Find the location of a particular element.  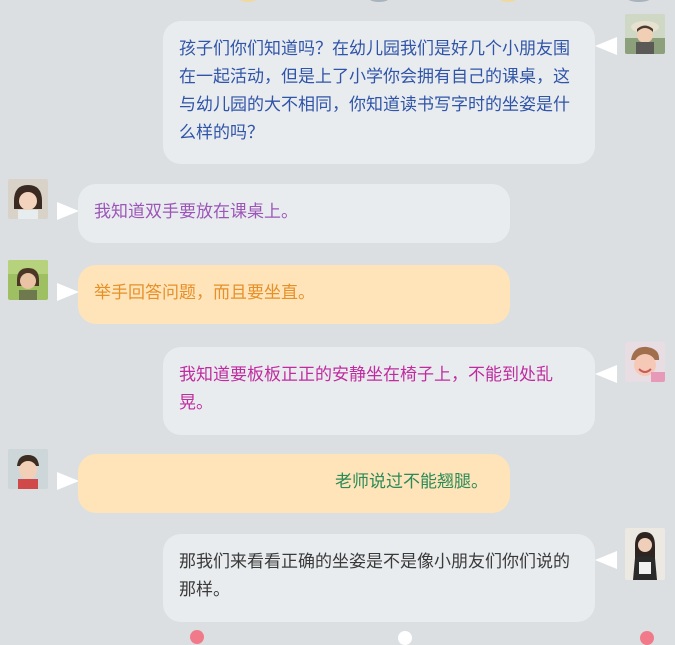

message-text: 举手回答问题，而且要坐直。 is located at coordinates (204, 293).